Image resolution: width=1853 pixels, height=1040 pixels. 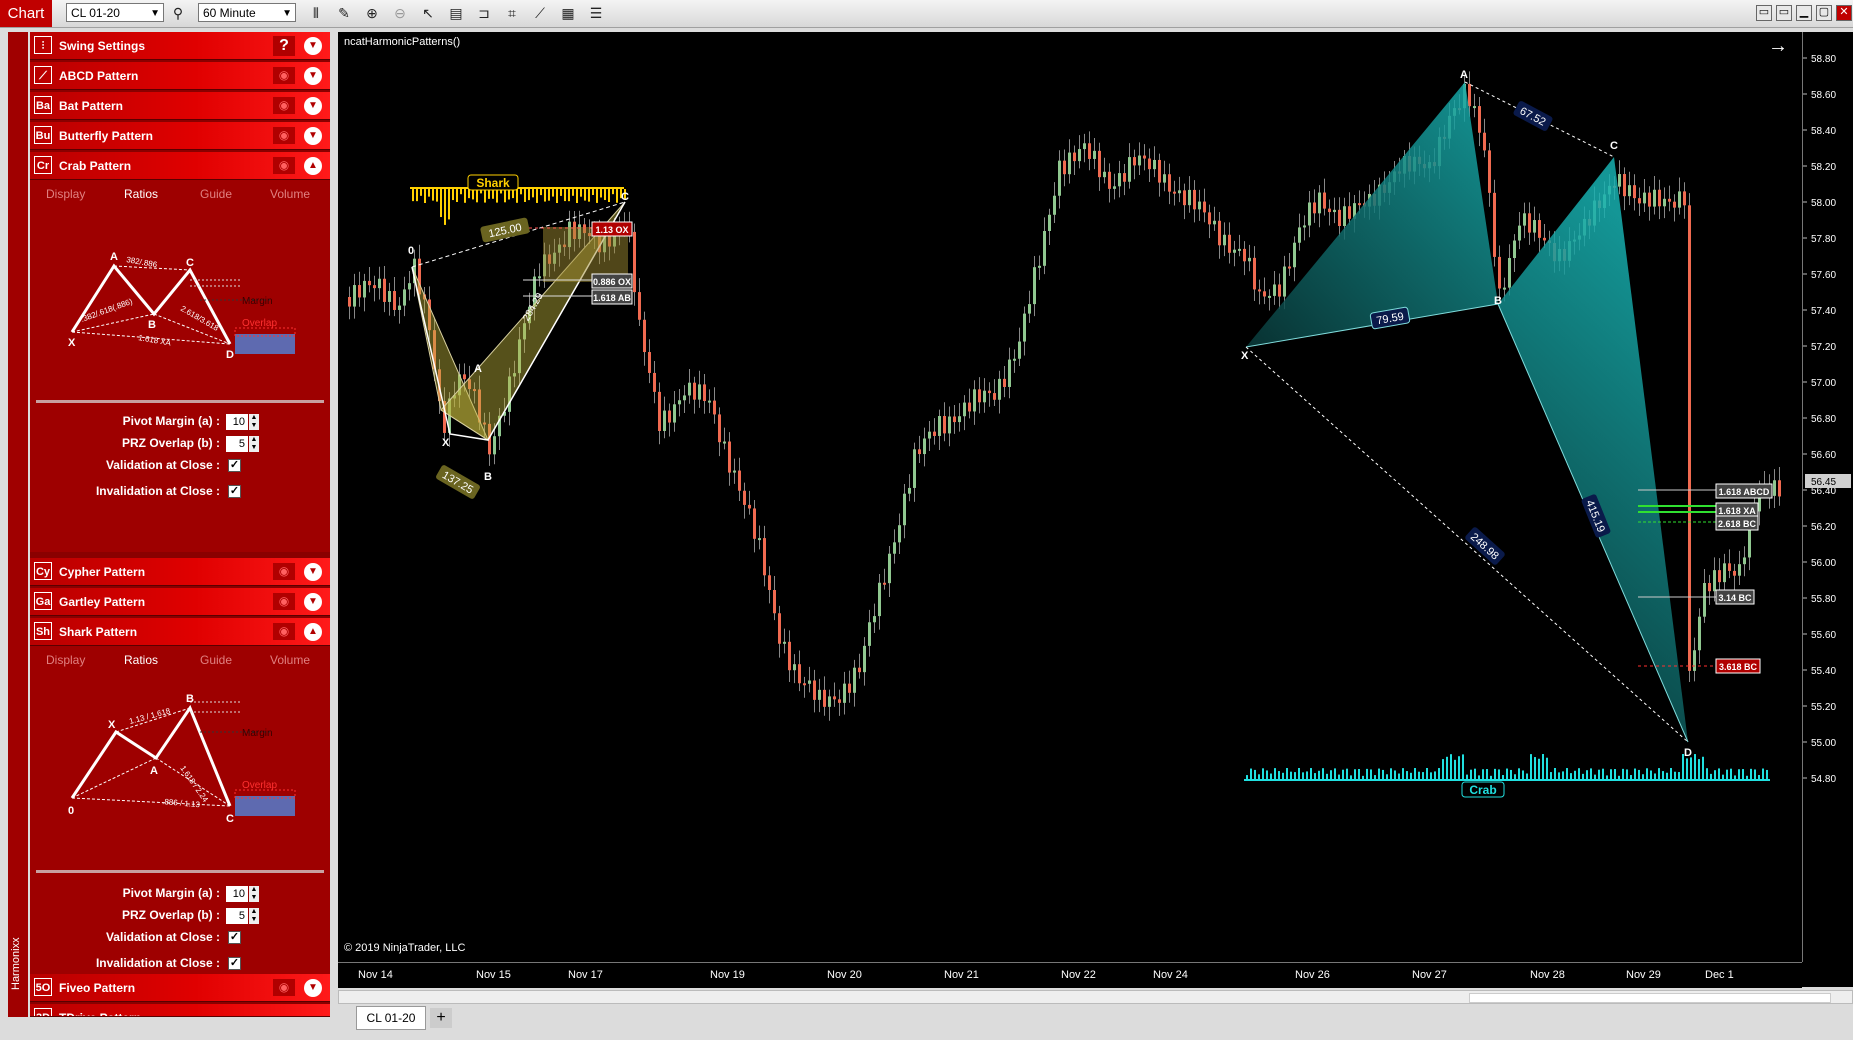 I want to click on panel-header-shark: Sh Shark Pattern ◉ ▲, so click(x=180, y=632).